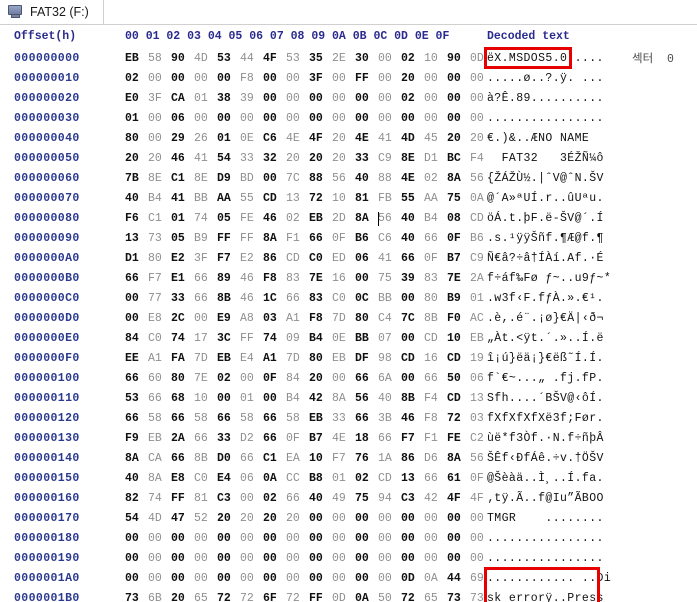  I want to click on row-bytes: D1 80 E2 3F F7 E2 86 CD C0 ED 06 41 66 0F B7 C9, so click(309, 259).